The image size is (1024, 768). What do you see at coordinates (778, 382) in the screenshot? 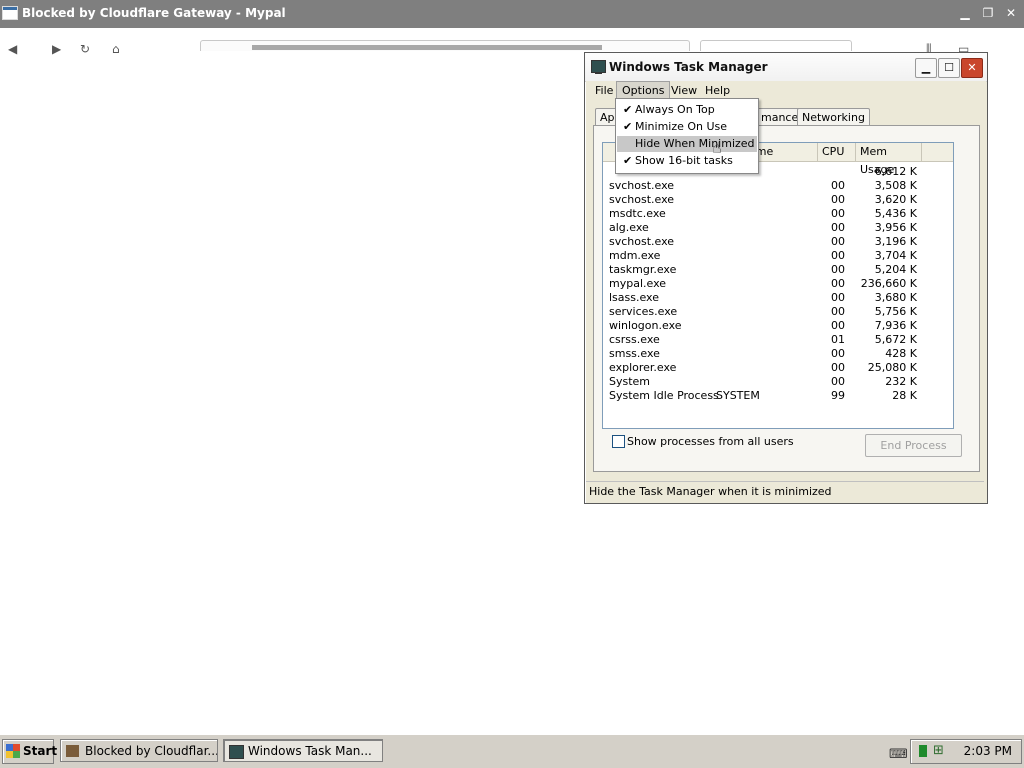
I see `table-row: System 00 232 K` at bounding box center [778, 382].